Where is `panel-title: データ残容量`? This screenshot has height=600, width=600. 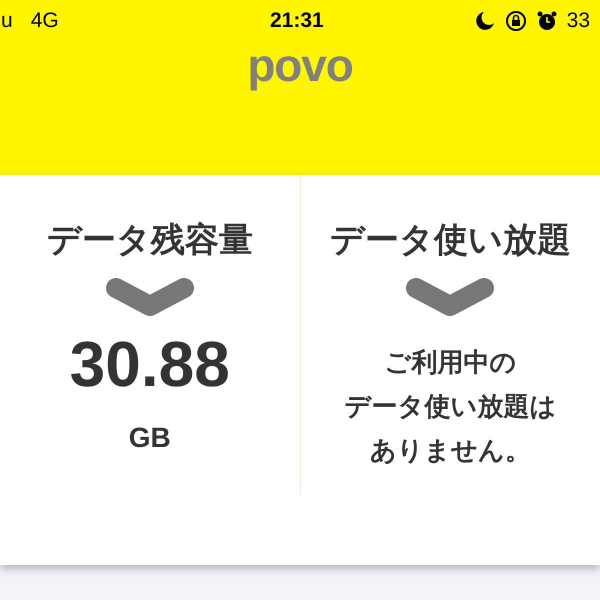 panel-title: データ残容量 is located at coordinates (149, 240).